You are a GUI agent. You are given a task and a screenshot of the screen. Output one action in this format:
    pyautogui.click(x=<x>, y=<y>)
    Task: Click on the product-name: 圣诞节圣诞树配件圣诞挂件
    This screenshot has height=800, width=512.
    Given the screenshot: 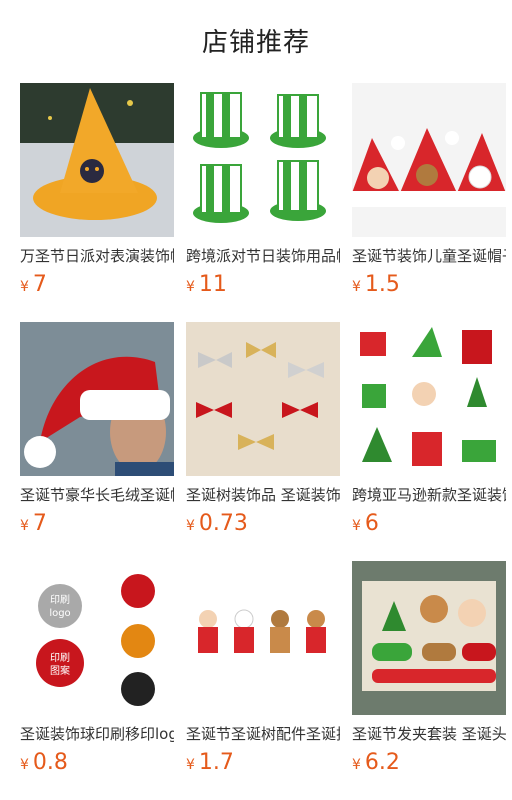 What is the action you would take?
    pyautogui.click(x=263, y=734)
    